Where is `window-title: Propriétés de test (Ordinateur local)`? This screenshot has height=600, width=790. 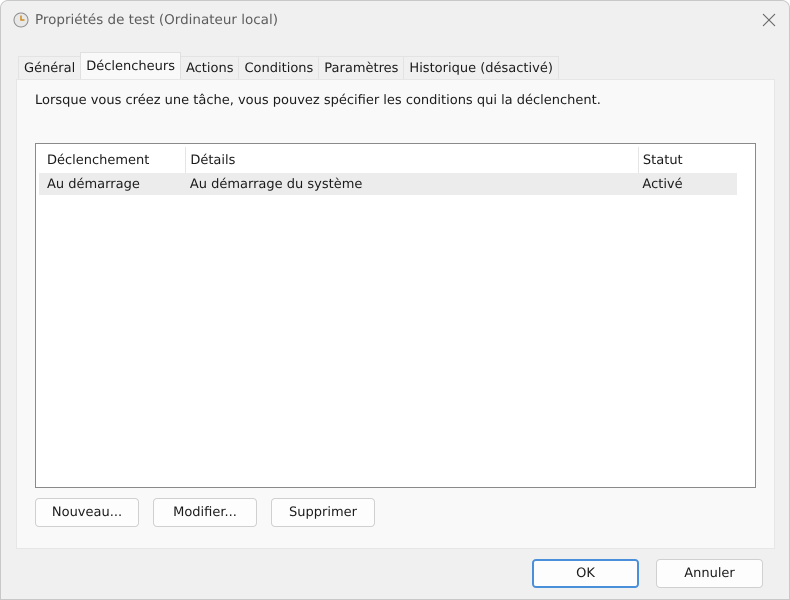
window-title: Propriétés de test (Ordinateur local) is located at coordinates (157, 20).